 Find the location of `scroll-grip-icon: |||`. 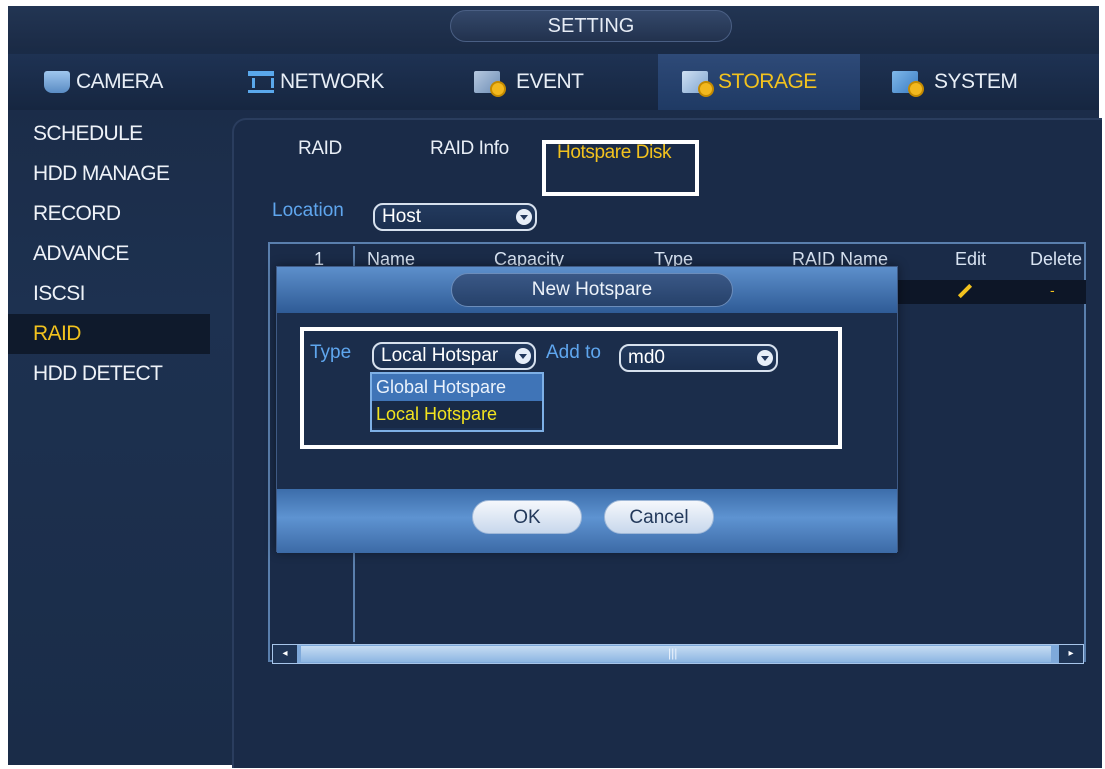

scroll-grip-icon: ||| is located at coordinates (673, 653).